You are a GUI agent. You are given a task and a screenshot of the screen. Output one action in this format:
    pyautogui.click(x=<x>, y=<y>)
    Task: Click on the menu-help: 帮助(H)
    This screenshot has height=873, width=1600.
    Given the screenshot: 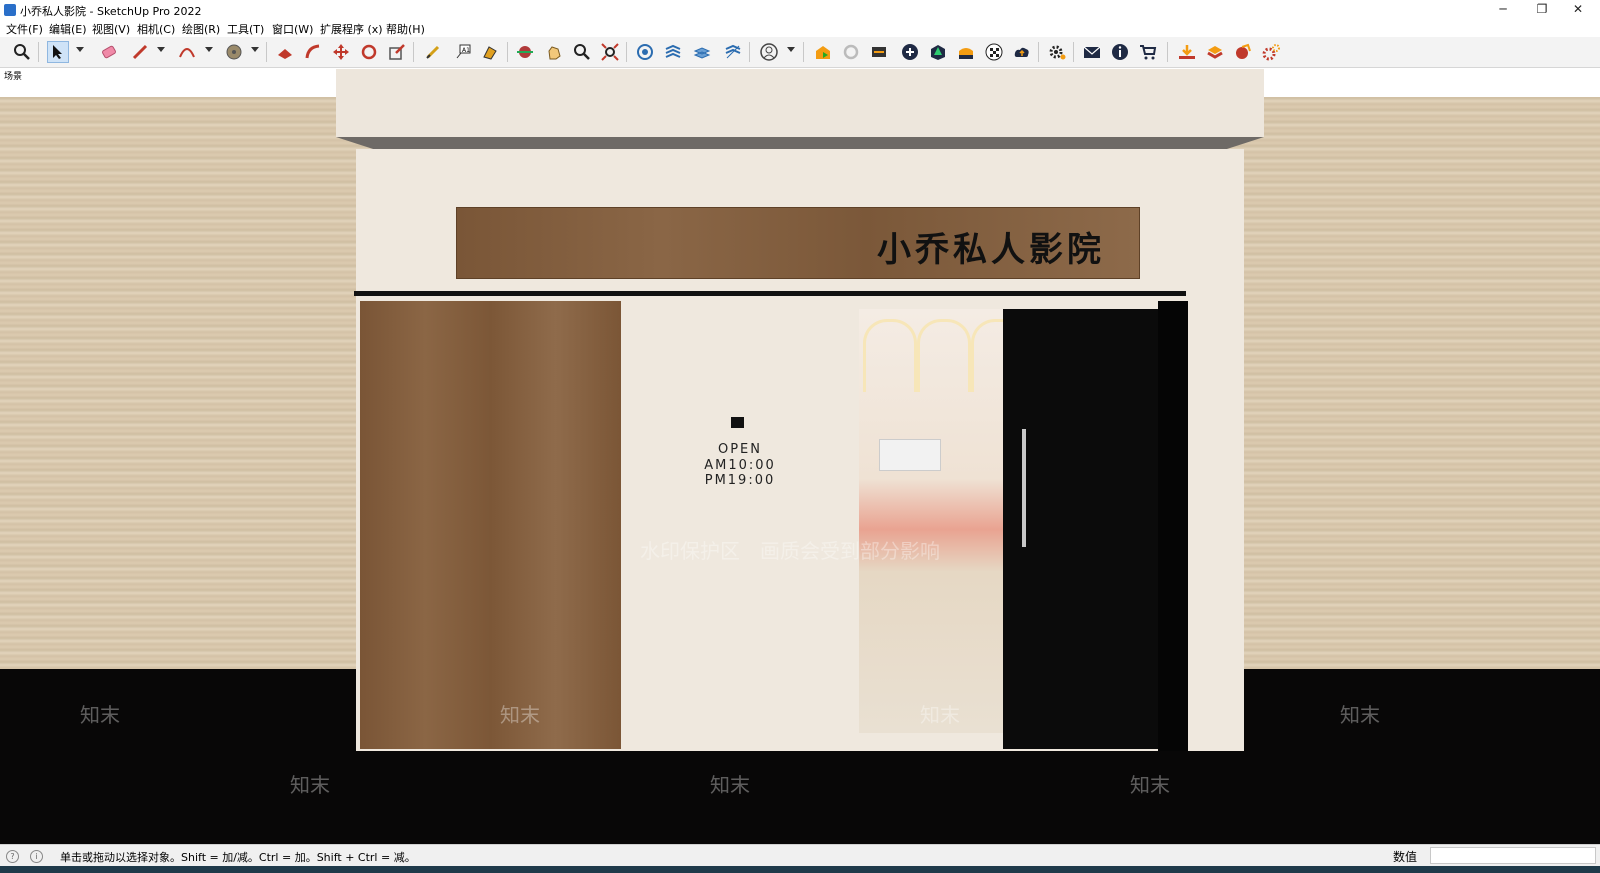 What is the action you would take?
    pyautogui.click(x=405, y=29)
    